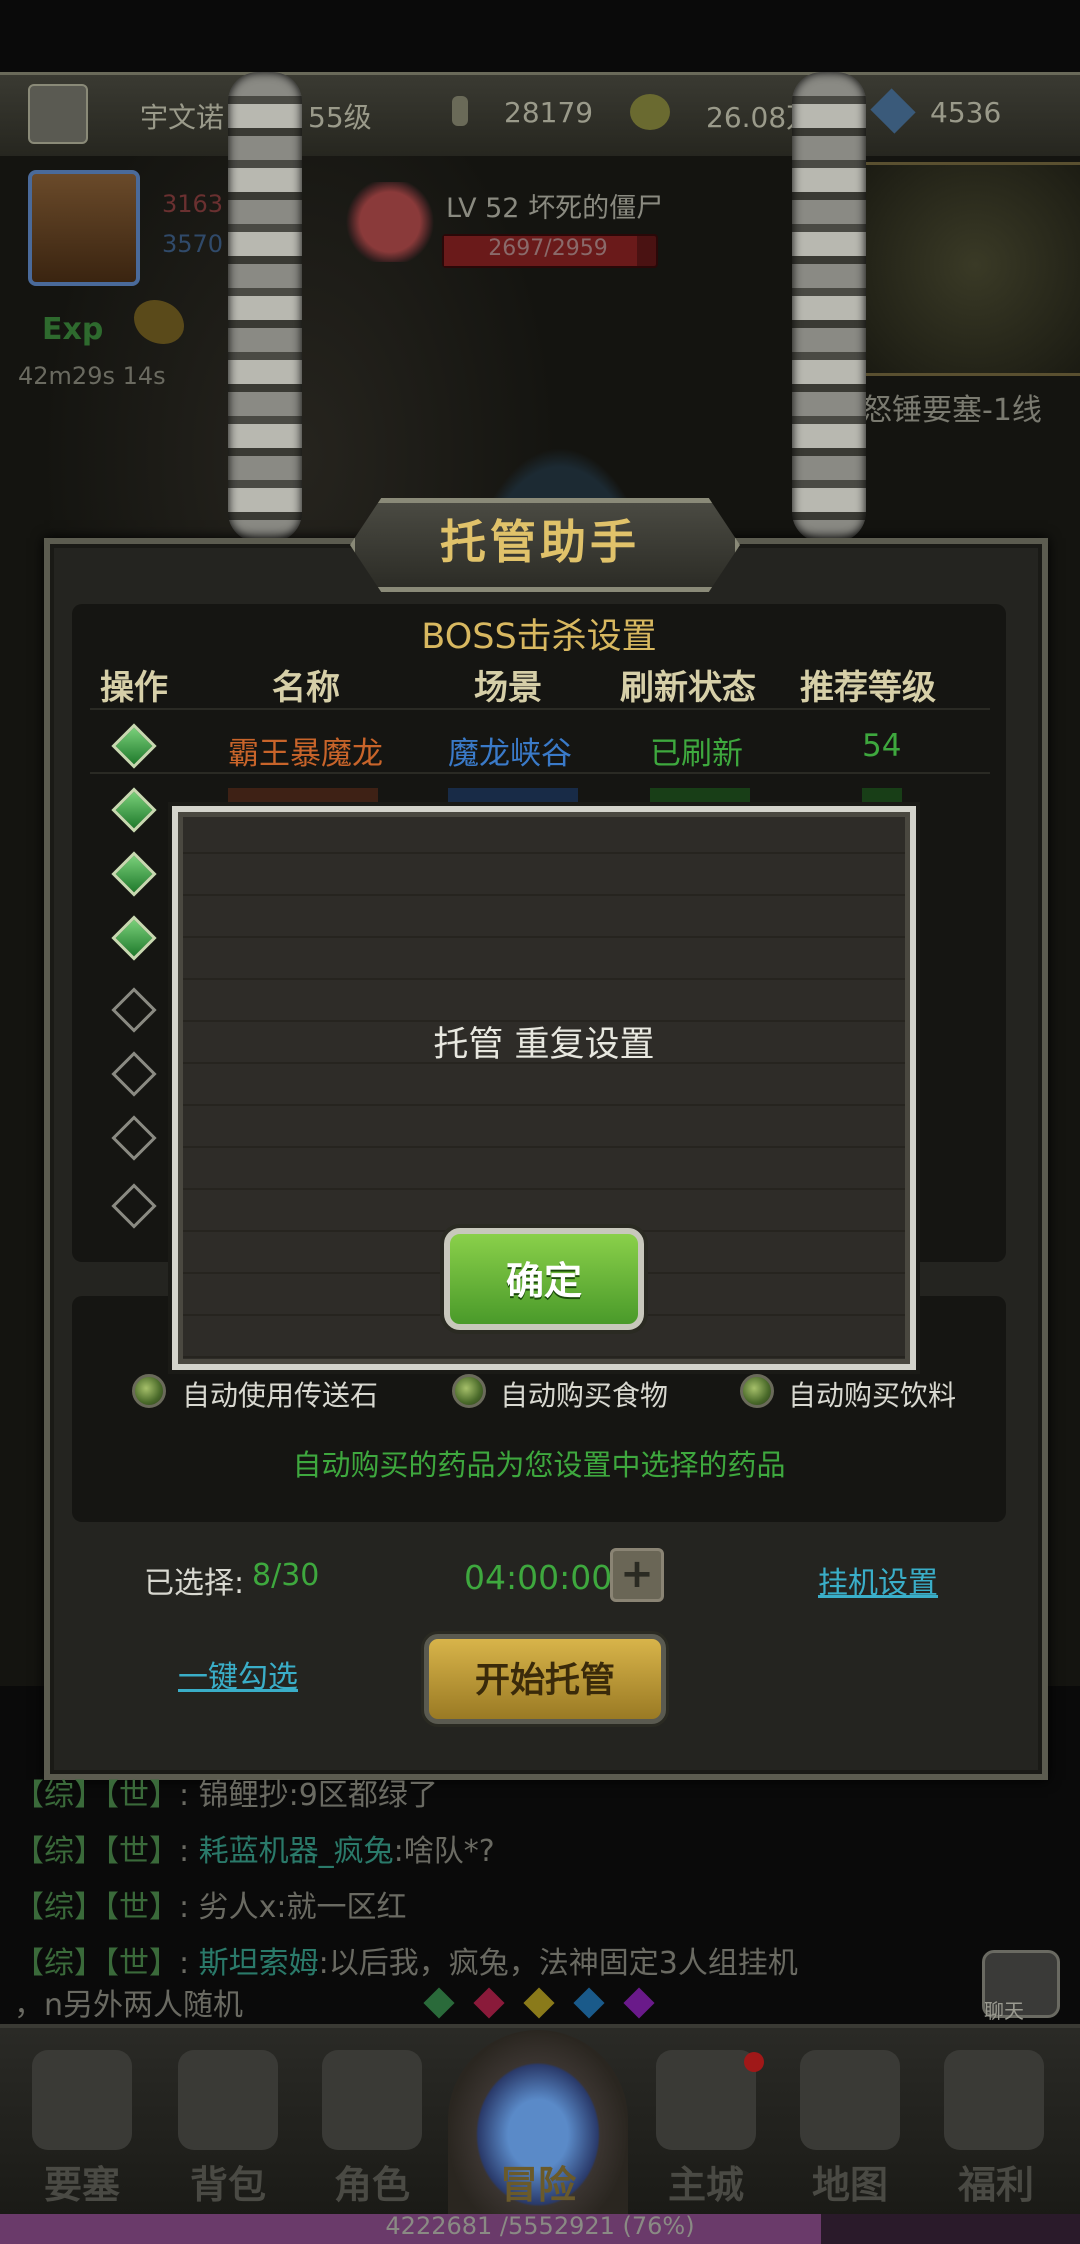 The width and height of the screenshot is (1080, 2244). What do you see at coordinates (372, 2100) in the screenshot?
I see `helmet-icon` at bounding box center [372, 2100].